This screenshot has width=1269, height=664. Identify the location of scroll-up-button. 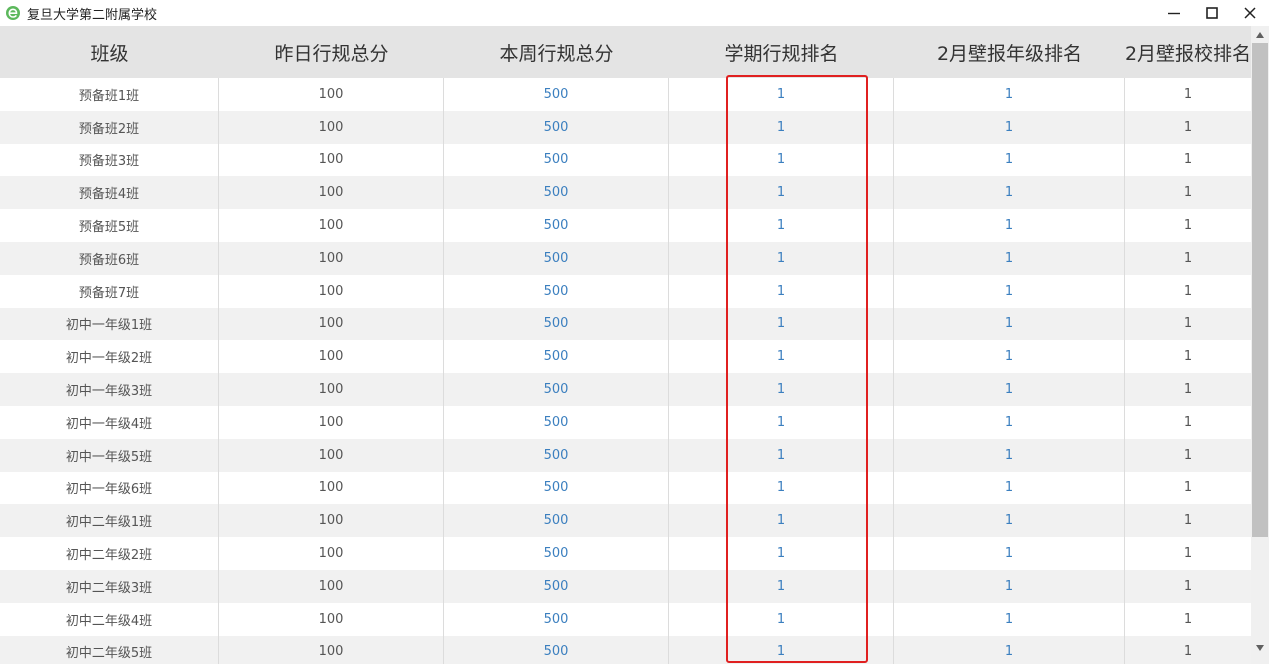
(1260, 34).